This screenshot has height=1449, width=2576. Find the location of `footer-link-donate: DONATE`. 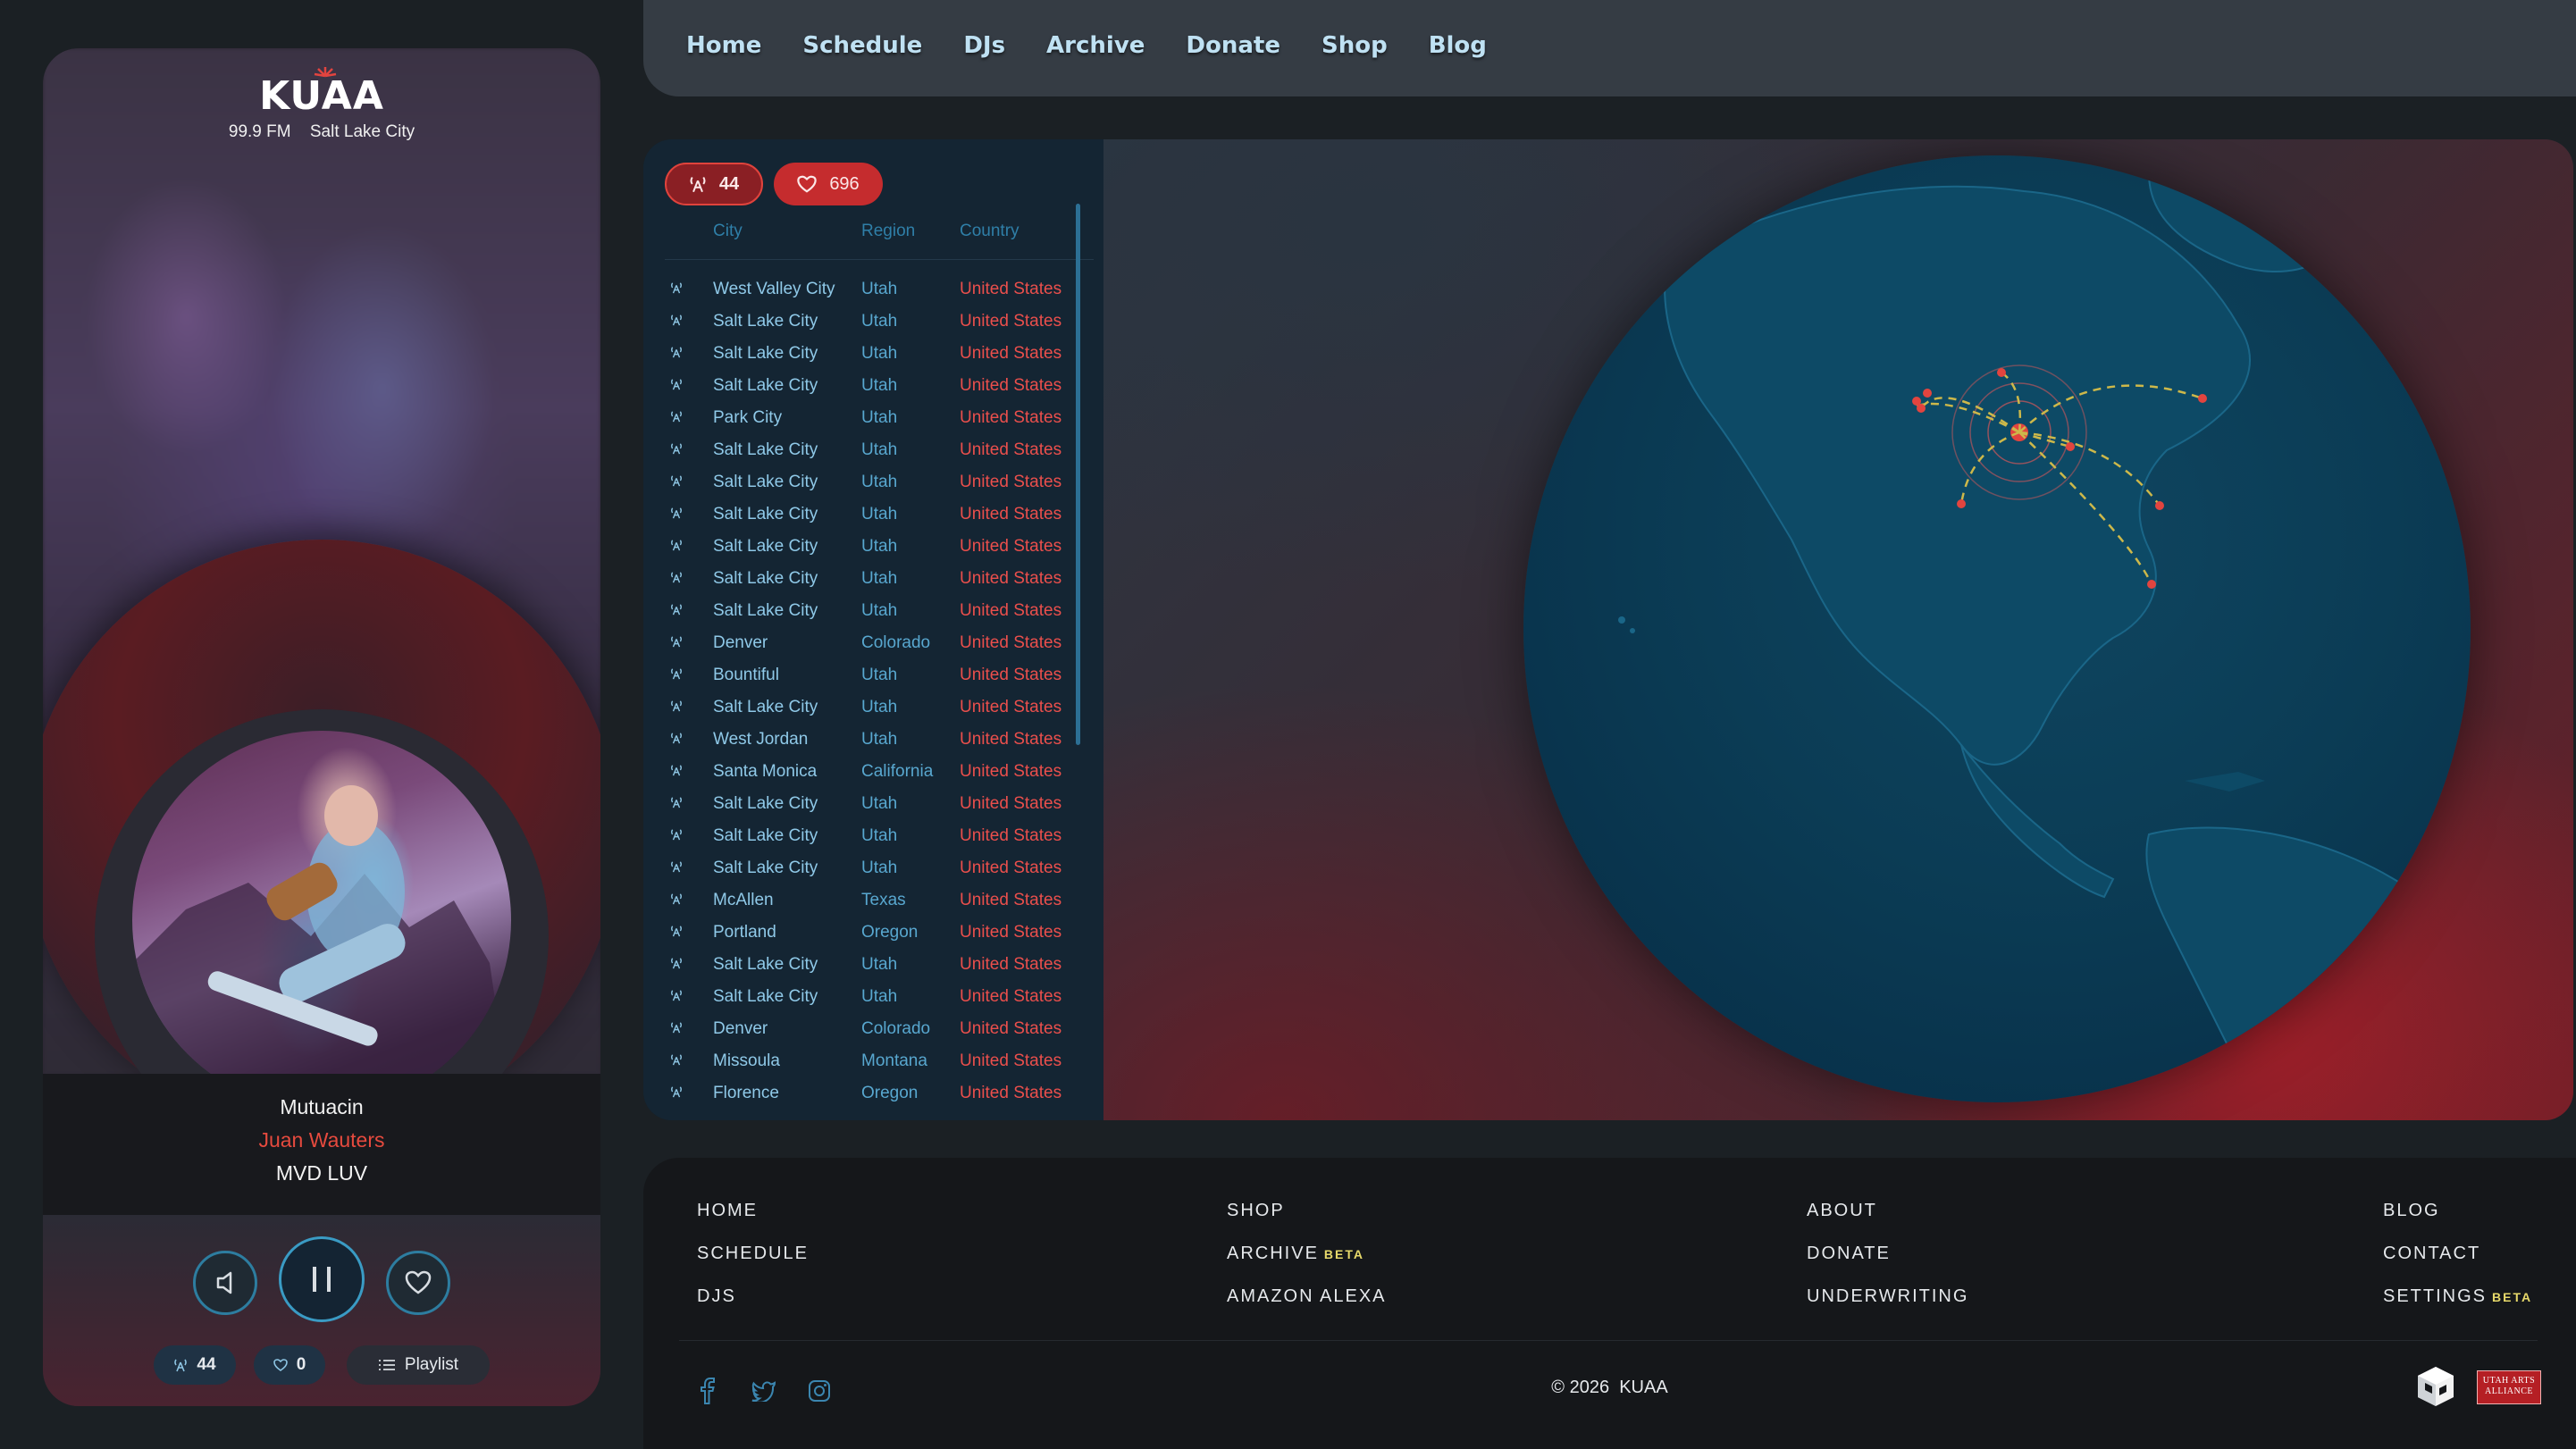

footer-link-donate: DONATE is located at coordinates (1887, 1265).